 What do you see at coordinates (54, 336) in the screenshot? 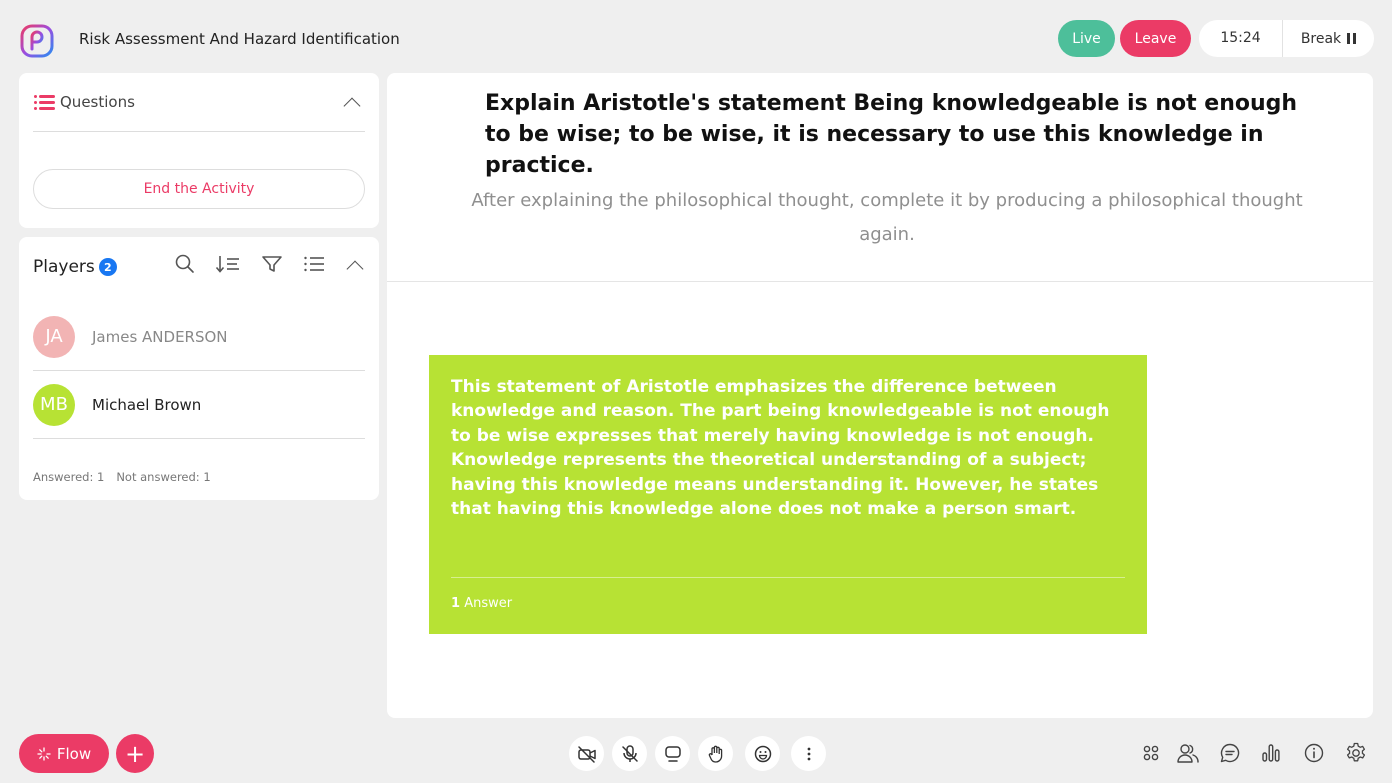
I see `avatar: JA` at bounding box center [54, 336].